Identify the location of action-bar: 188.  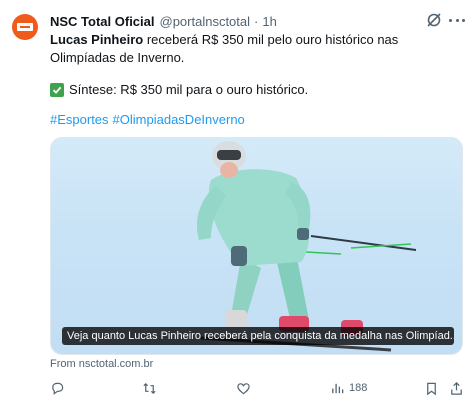
(257, 388).